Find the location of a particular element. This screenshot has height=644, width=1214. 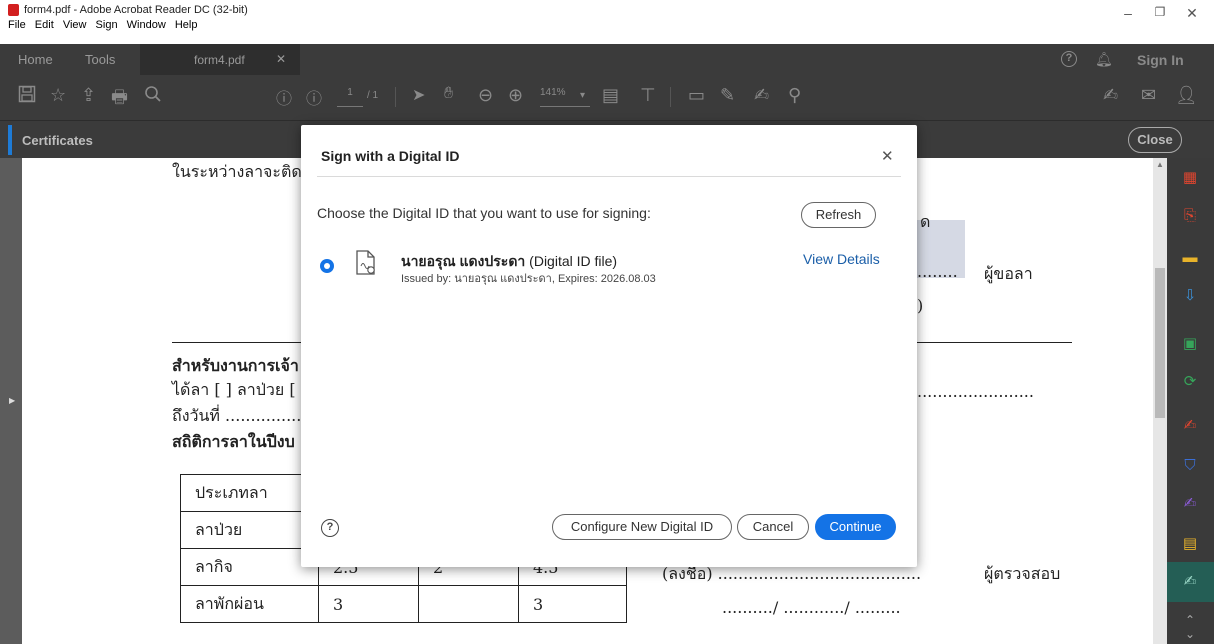

table-cell: ลาพักผ่อน is located at coordinates (249, 604).